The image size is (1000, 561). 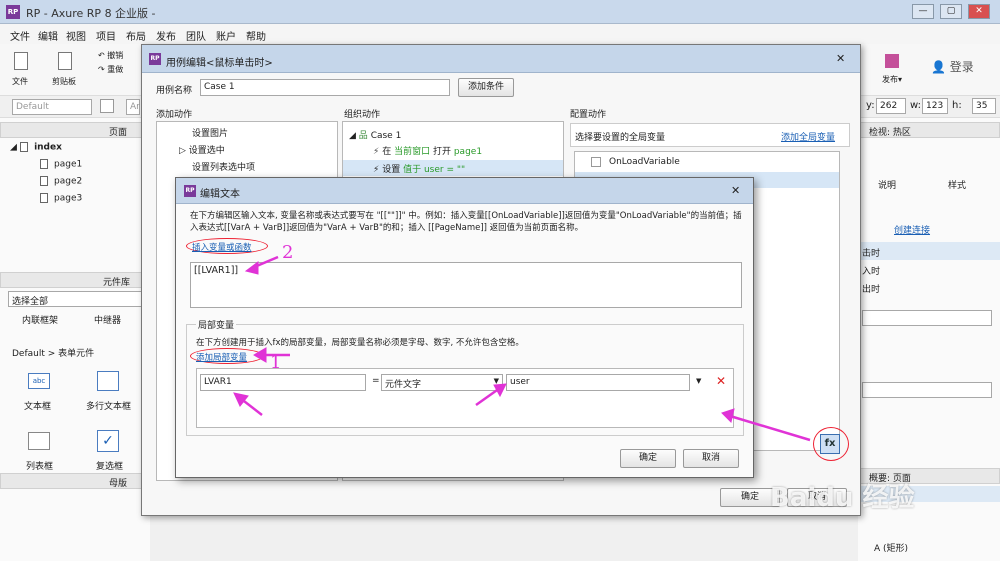 I want to click on arrow-to-editor, so click(x=261, y=265).